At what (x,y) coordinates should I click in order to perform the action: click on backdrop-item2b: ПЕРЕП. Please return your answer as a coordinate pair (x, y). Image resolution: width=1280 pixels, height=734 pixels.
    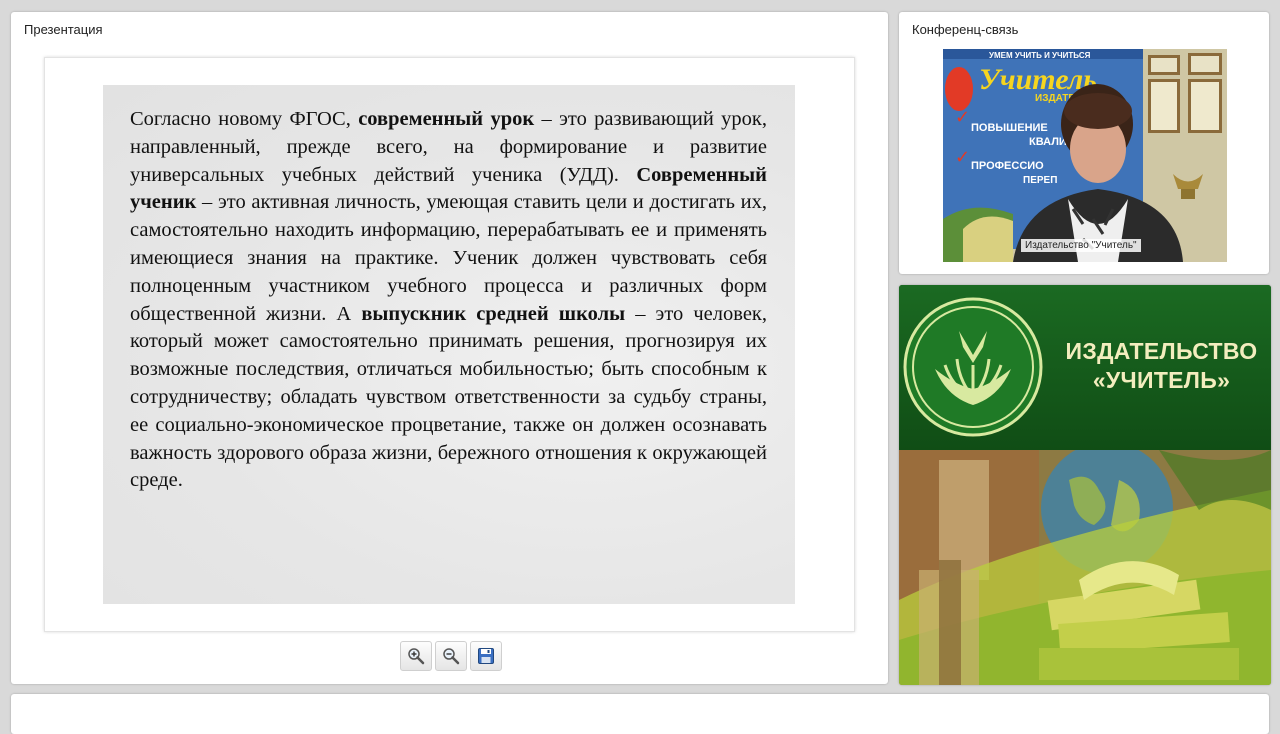
    Looking at the image, I should click on (1040, 180).